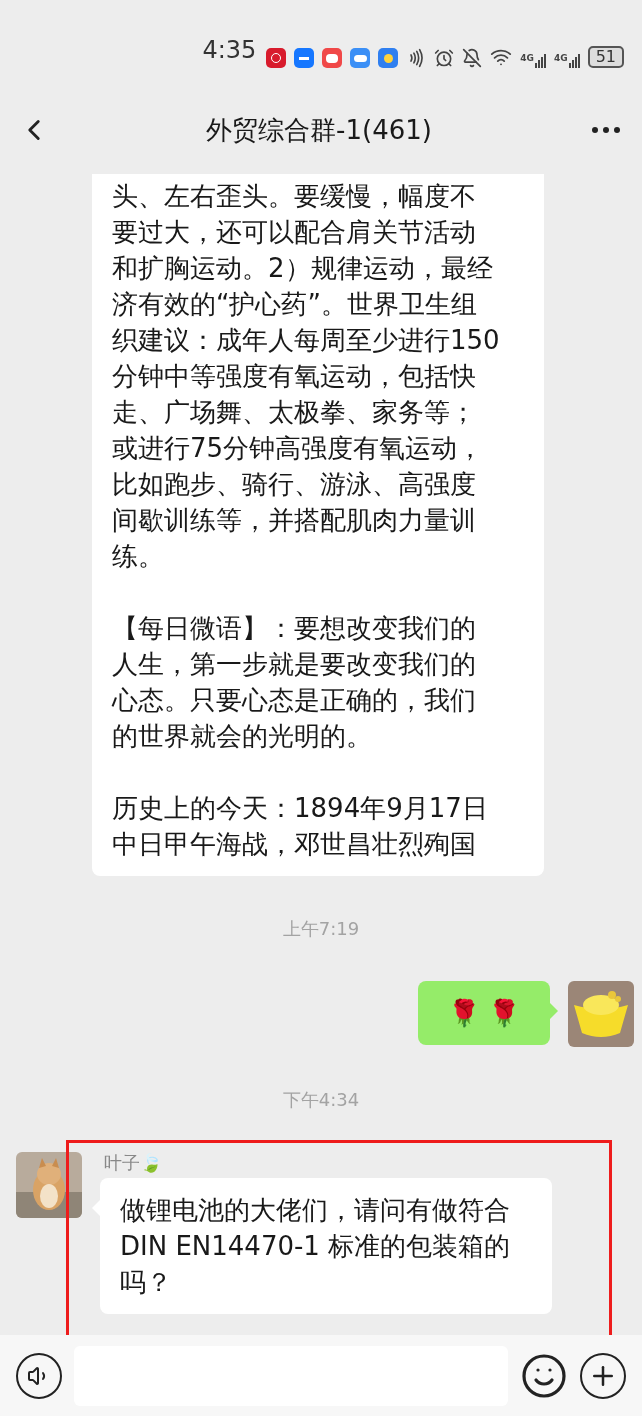 The width and height of the screenshot is (642, 1416). Describe the element at coordinates (294, 844) in the screenshot. I see `message-text: 中日甲午海战，邓世昌壮烈殉国` at that location.